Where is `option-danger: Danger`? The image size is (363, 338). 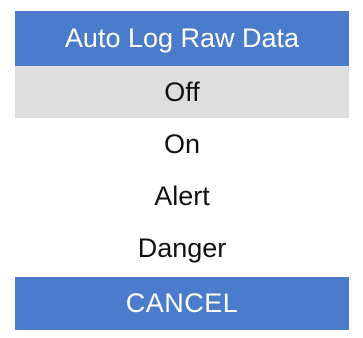 option-danger: Danger is located at coordinates (182, 248).